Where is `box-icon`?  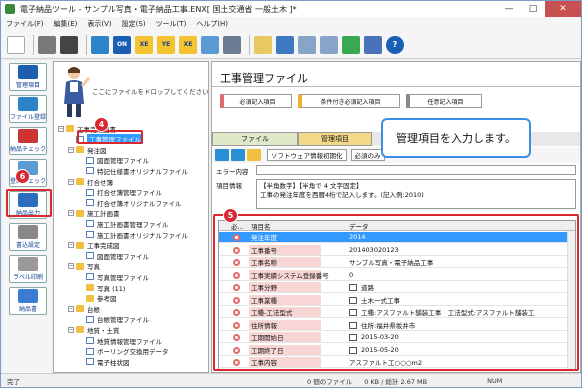 box-icon is located at coordinates (100, 44).